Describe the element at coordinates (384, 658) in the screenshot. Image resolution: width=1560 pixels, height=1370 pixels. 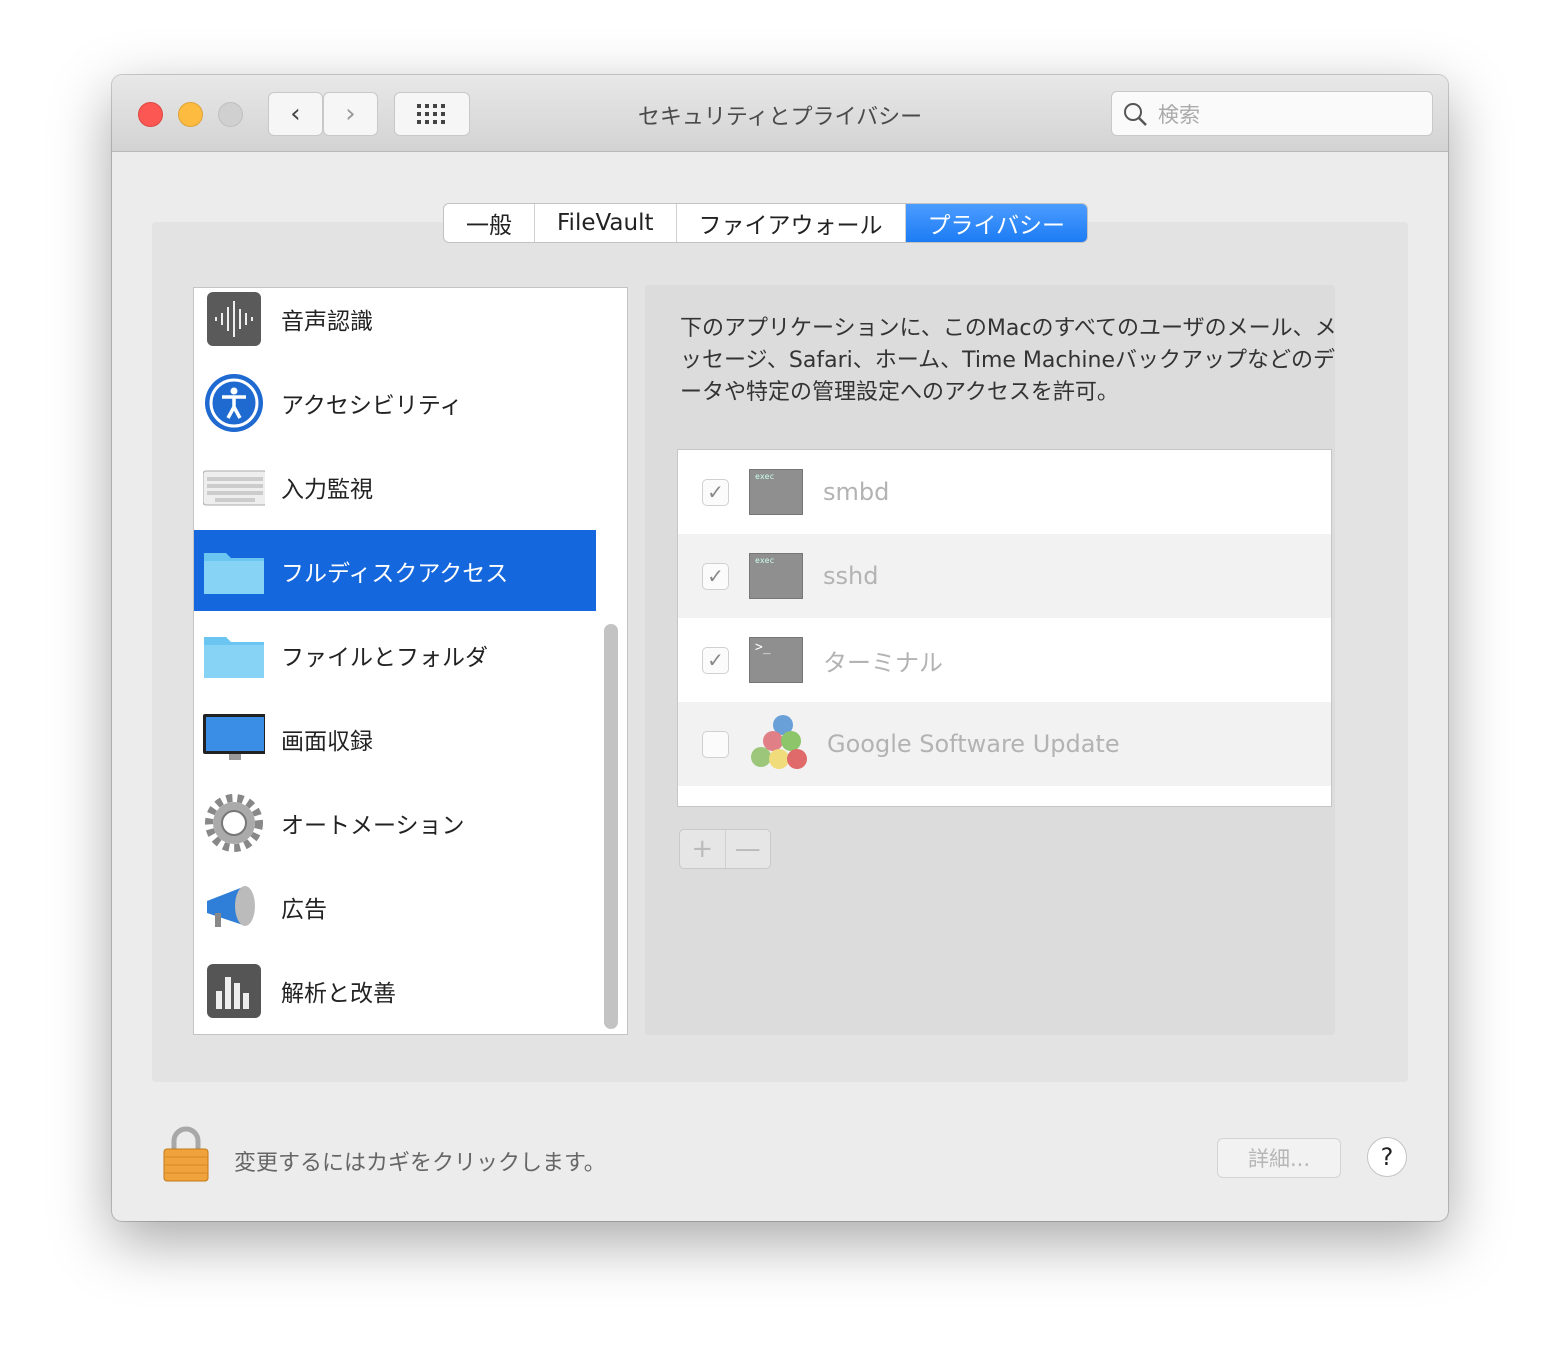
I see `sidebar-item-label: ファイルとフォルダ` at that location.